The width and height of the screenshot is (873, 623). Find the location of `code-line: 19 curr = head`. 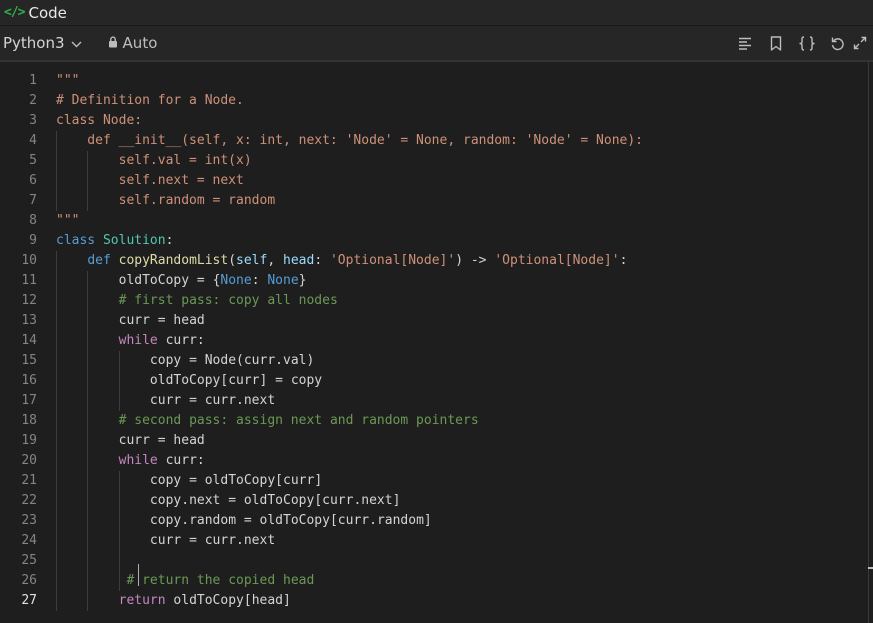

code-line: 19 curr = head is located at coordinates (434, 441).